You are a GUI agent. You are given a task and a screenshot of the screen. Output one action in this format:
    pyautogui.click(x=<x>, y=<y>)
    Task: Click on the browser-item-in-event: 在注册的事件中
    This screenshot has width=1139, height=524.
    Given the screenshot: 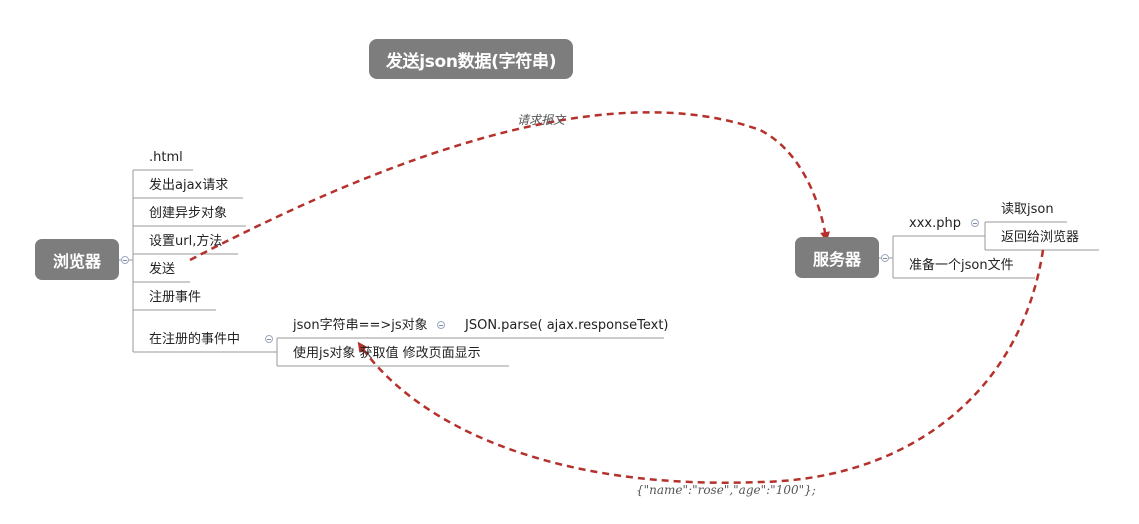 What is the action you would take?
    pyautogui.click(x=194, y=340)
    